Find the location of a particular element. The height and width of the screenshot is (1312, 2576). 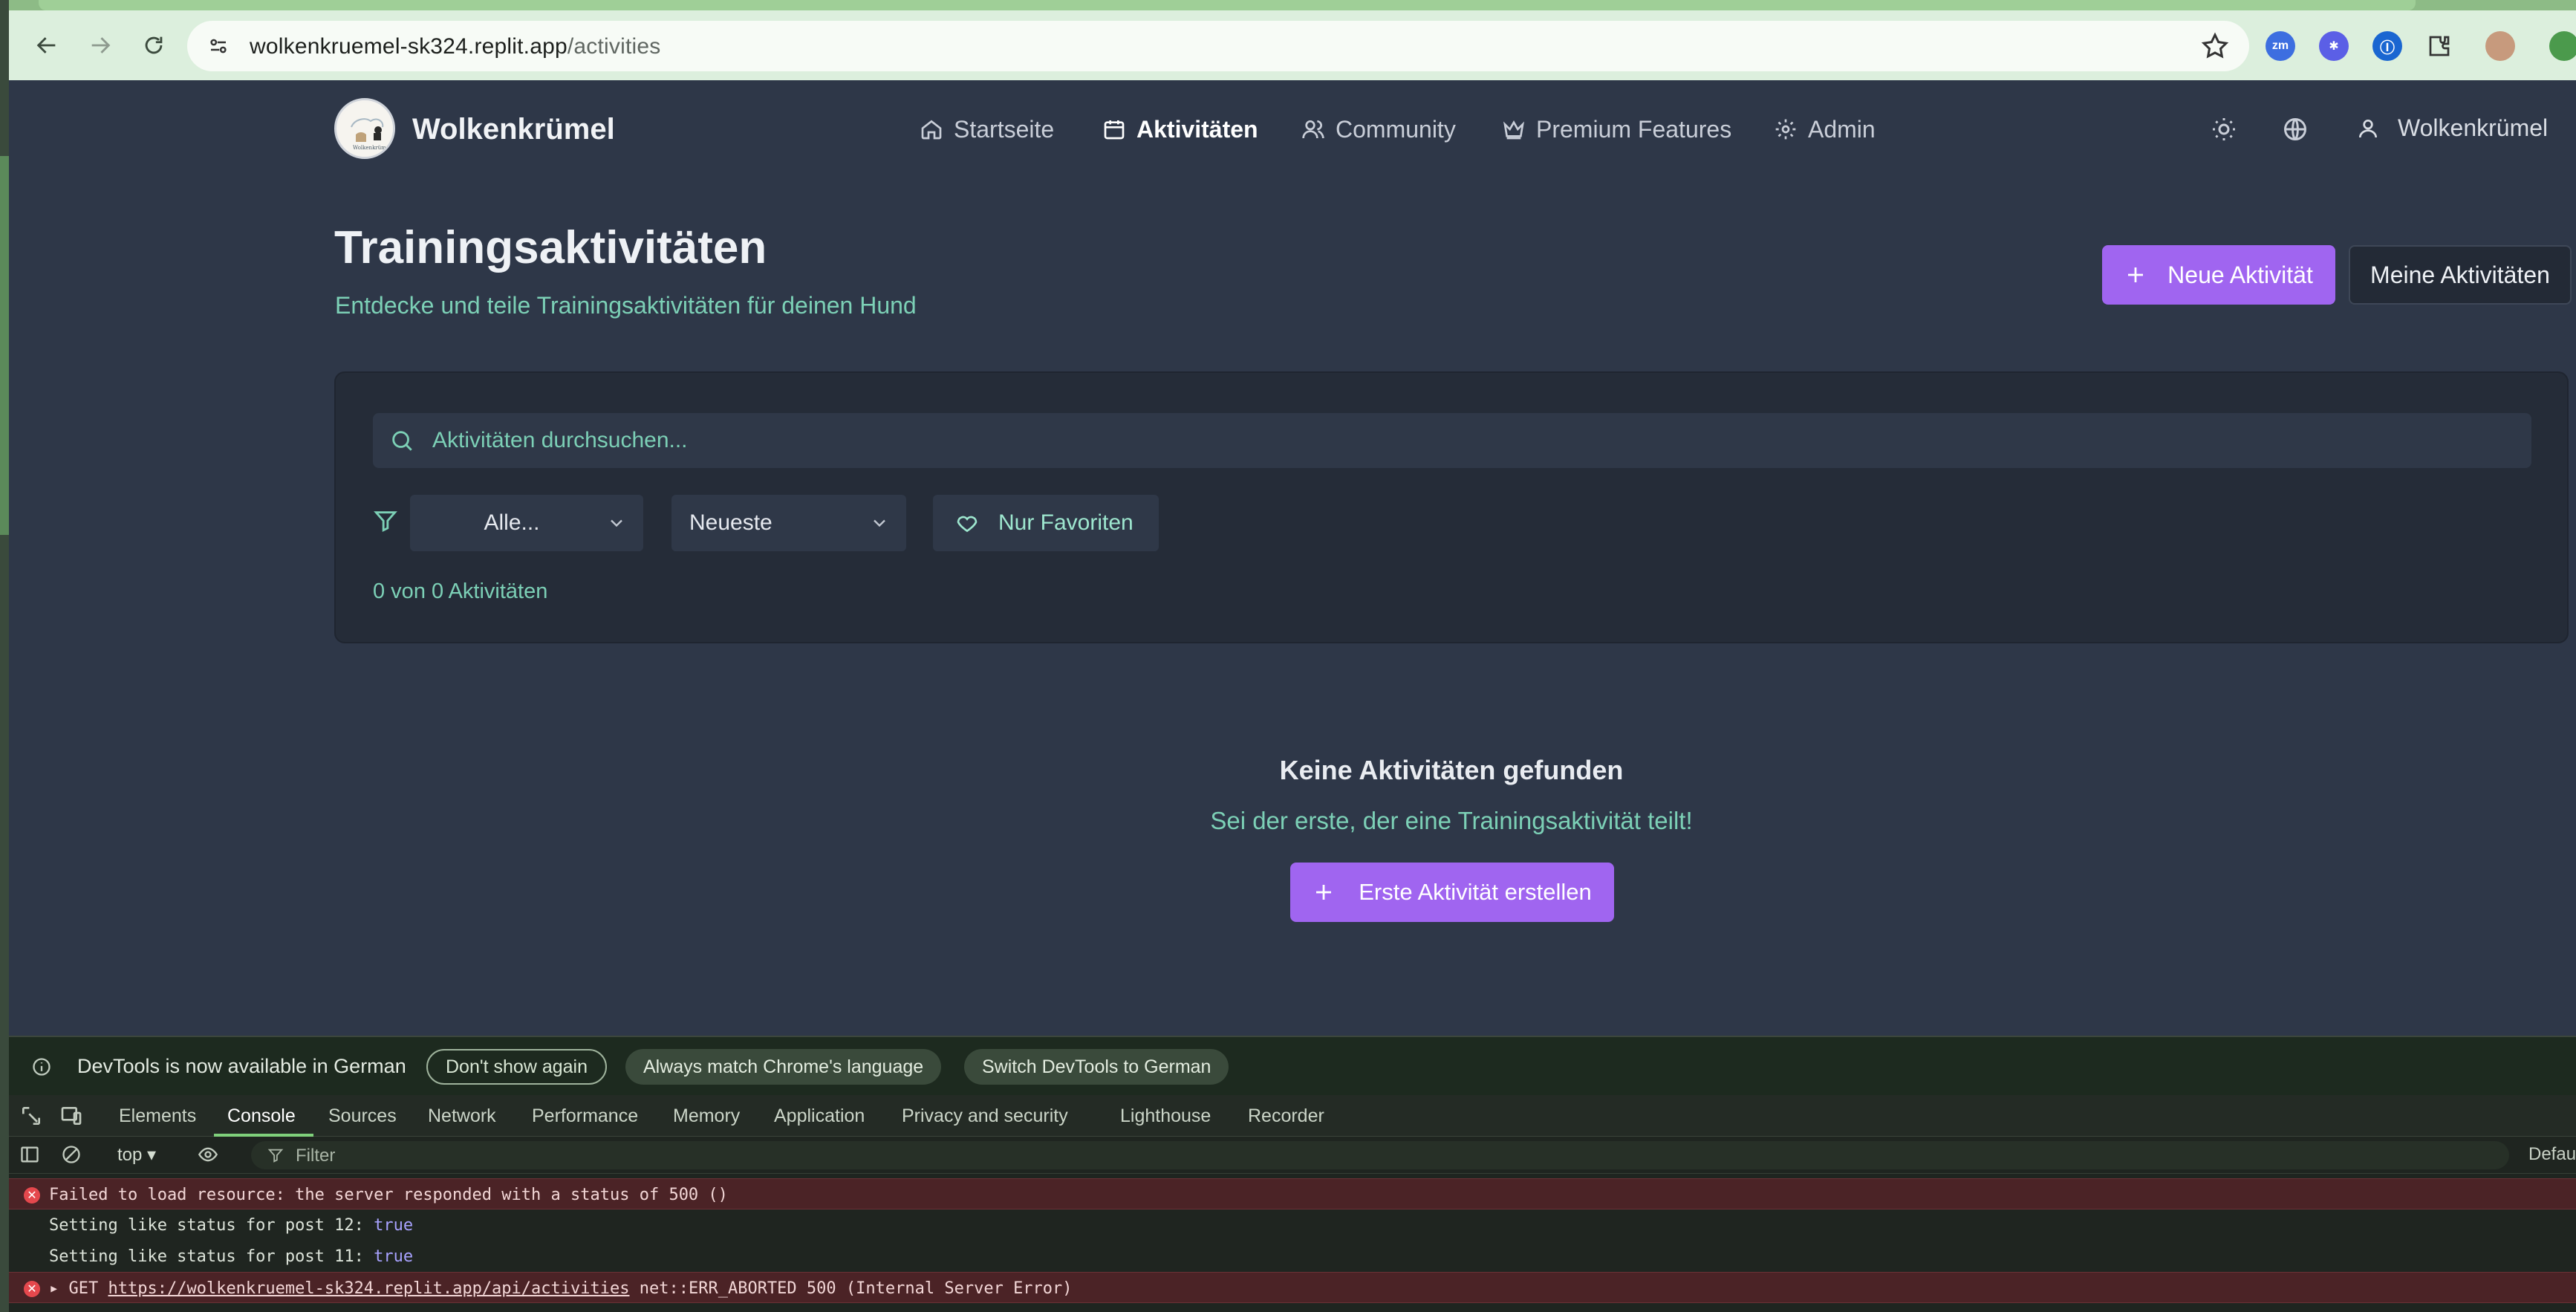

console-message: Setting like status for post 11: is located at coordinates (211, 1256).